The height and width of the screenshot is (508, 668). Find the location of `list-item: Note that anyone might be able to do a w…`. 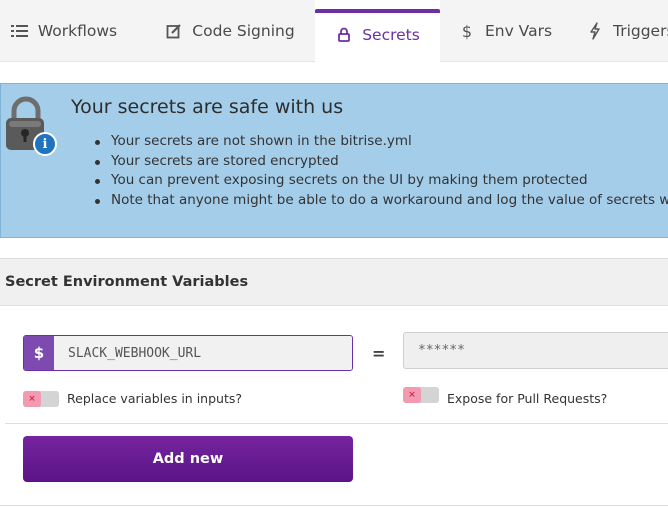

list-item: Note that anyone might be able to do a w… is located at coordinates (381, 201).